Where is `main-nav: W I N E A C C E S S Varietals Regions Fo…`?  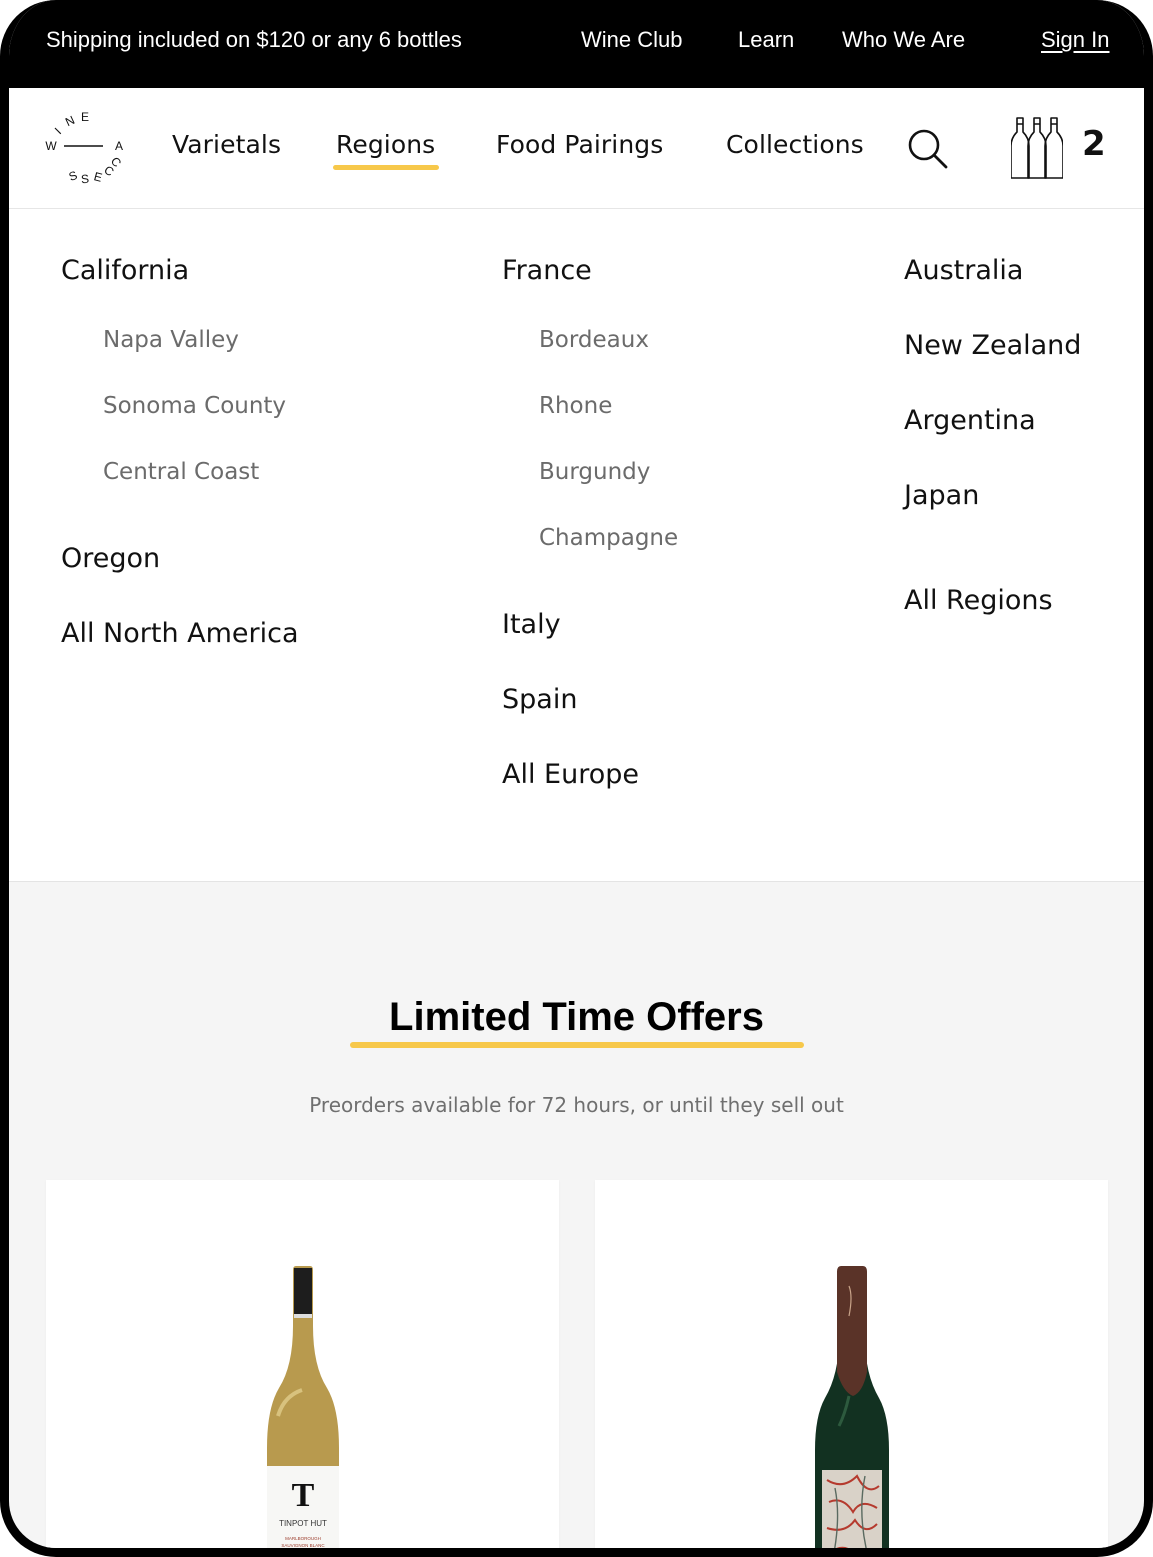 main-nav: W I N E A C C E S S Varietals Regions Fo… is located at coordinates (576, 148).